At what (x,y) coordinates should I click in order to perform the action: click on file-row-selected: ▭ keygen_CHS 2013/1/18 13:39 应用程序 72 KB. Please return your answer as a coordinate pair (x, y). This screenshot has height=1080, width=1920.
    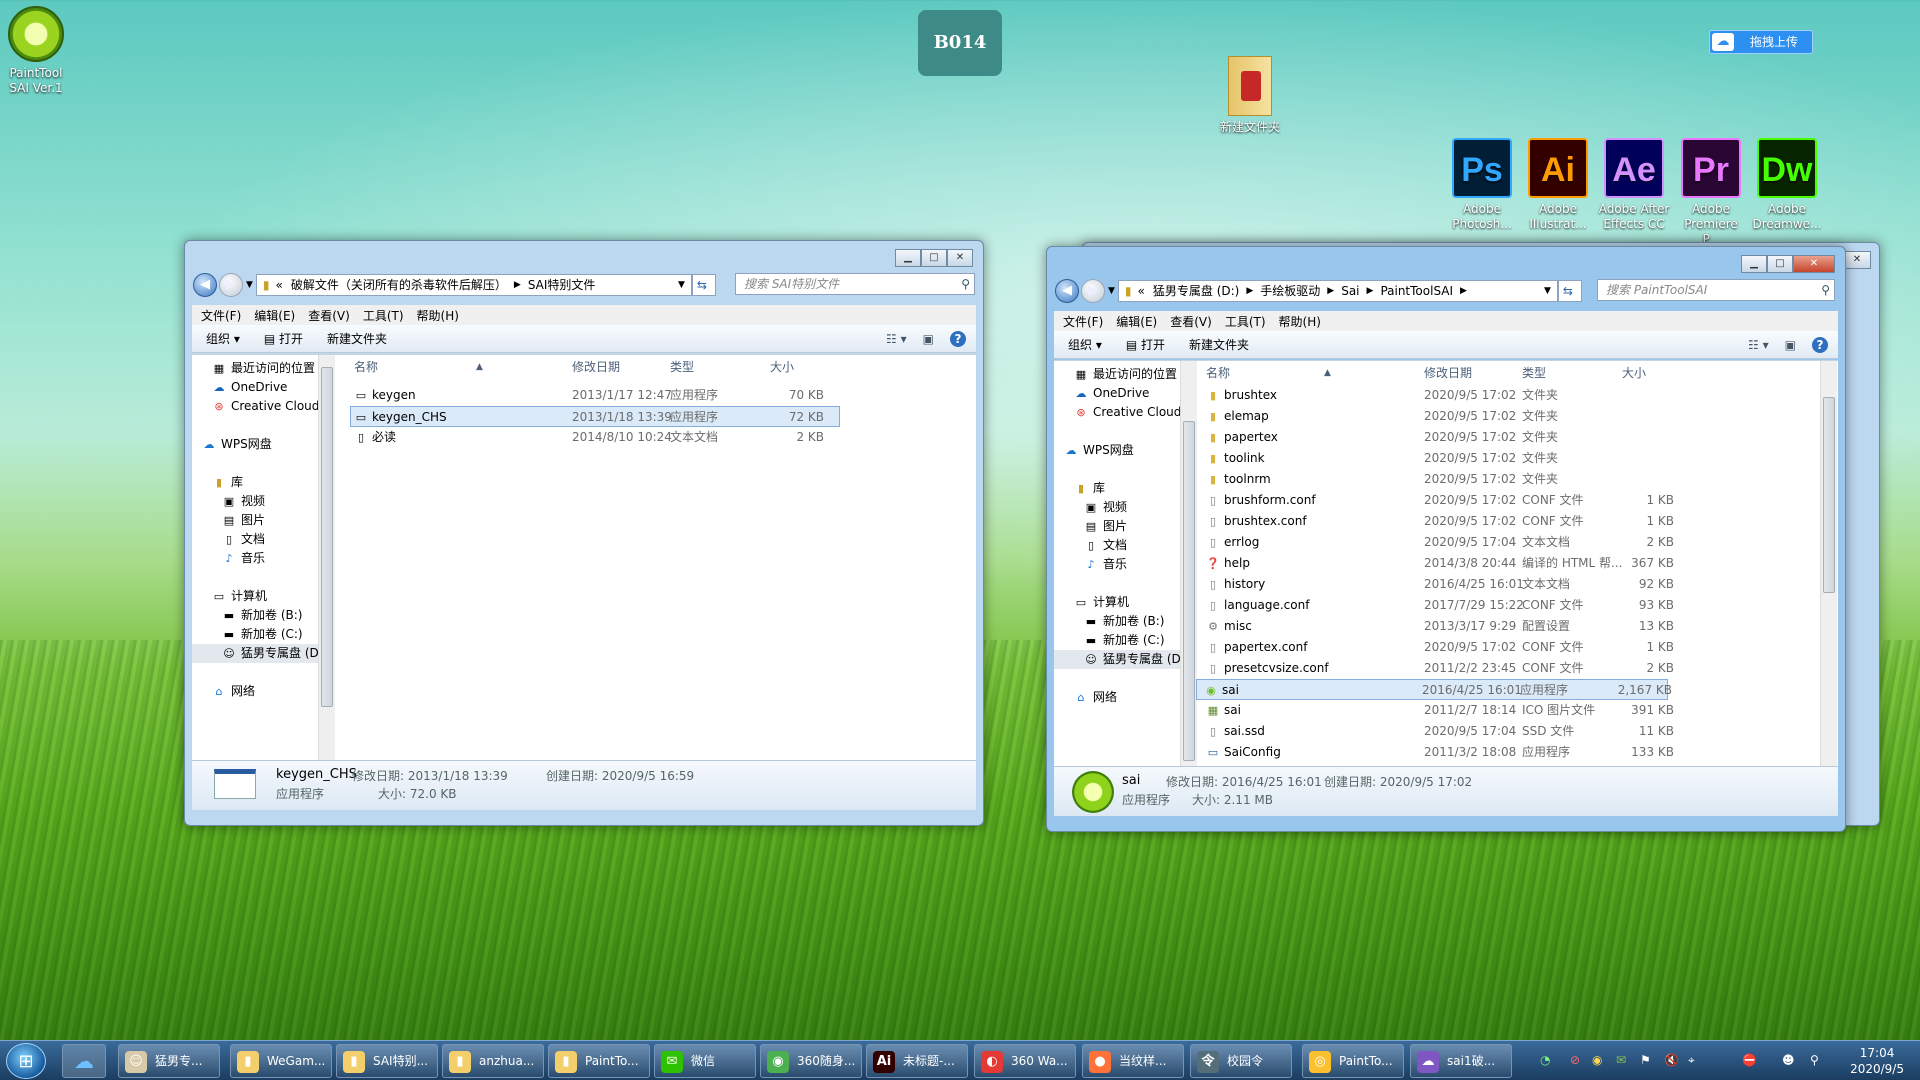
    Looking at the image, I should click on (595, 416).